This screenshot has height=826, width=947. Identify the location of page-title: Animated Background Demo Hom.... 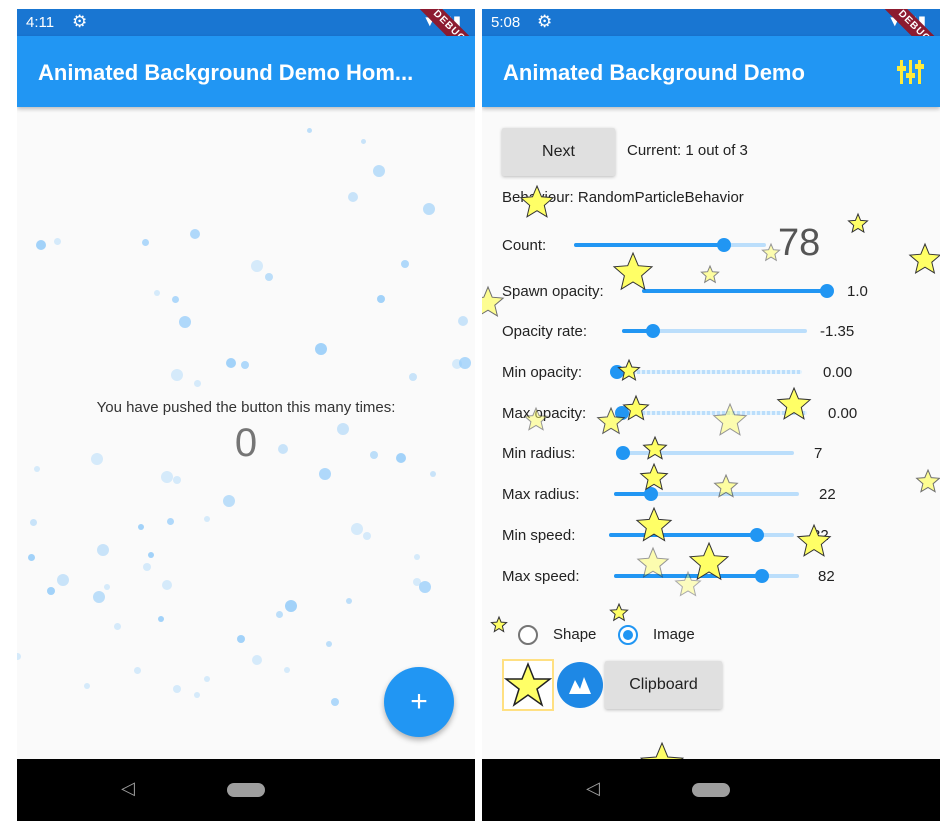
(226, 72).